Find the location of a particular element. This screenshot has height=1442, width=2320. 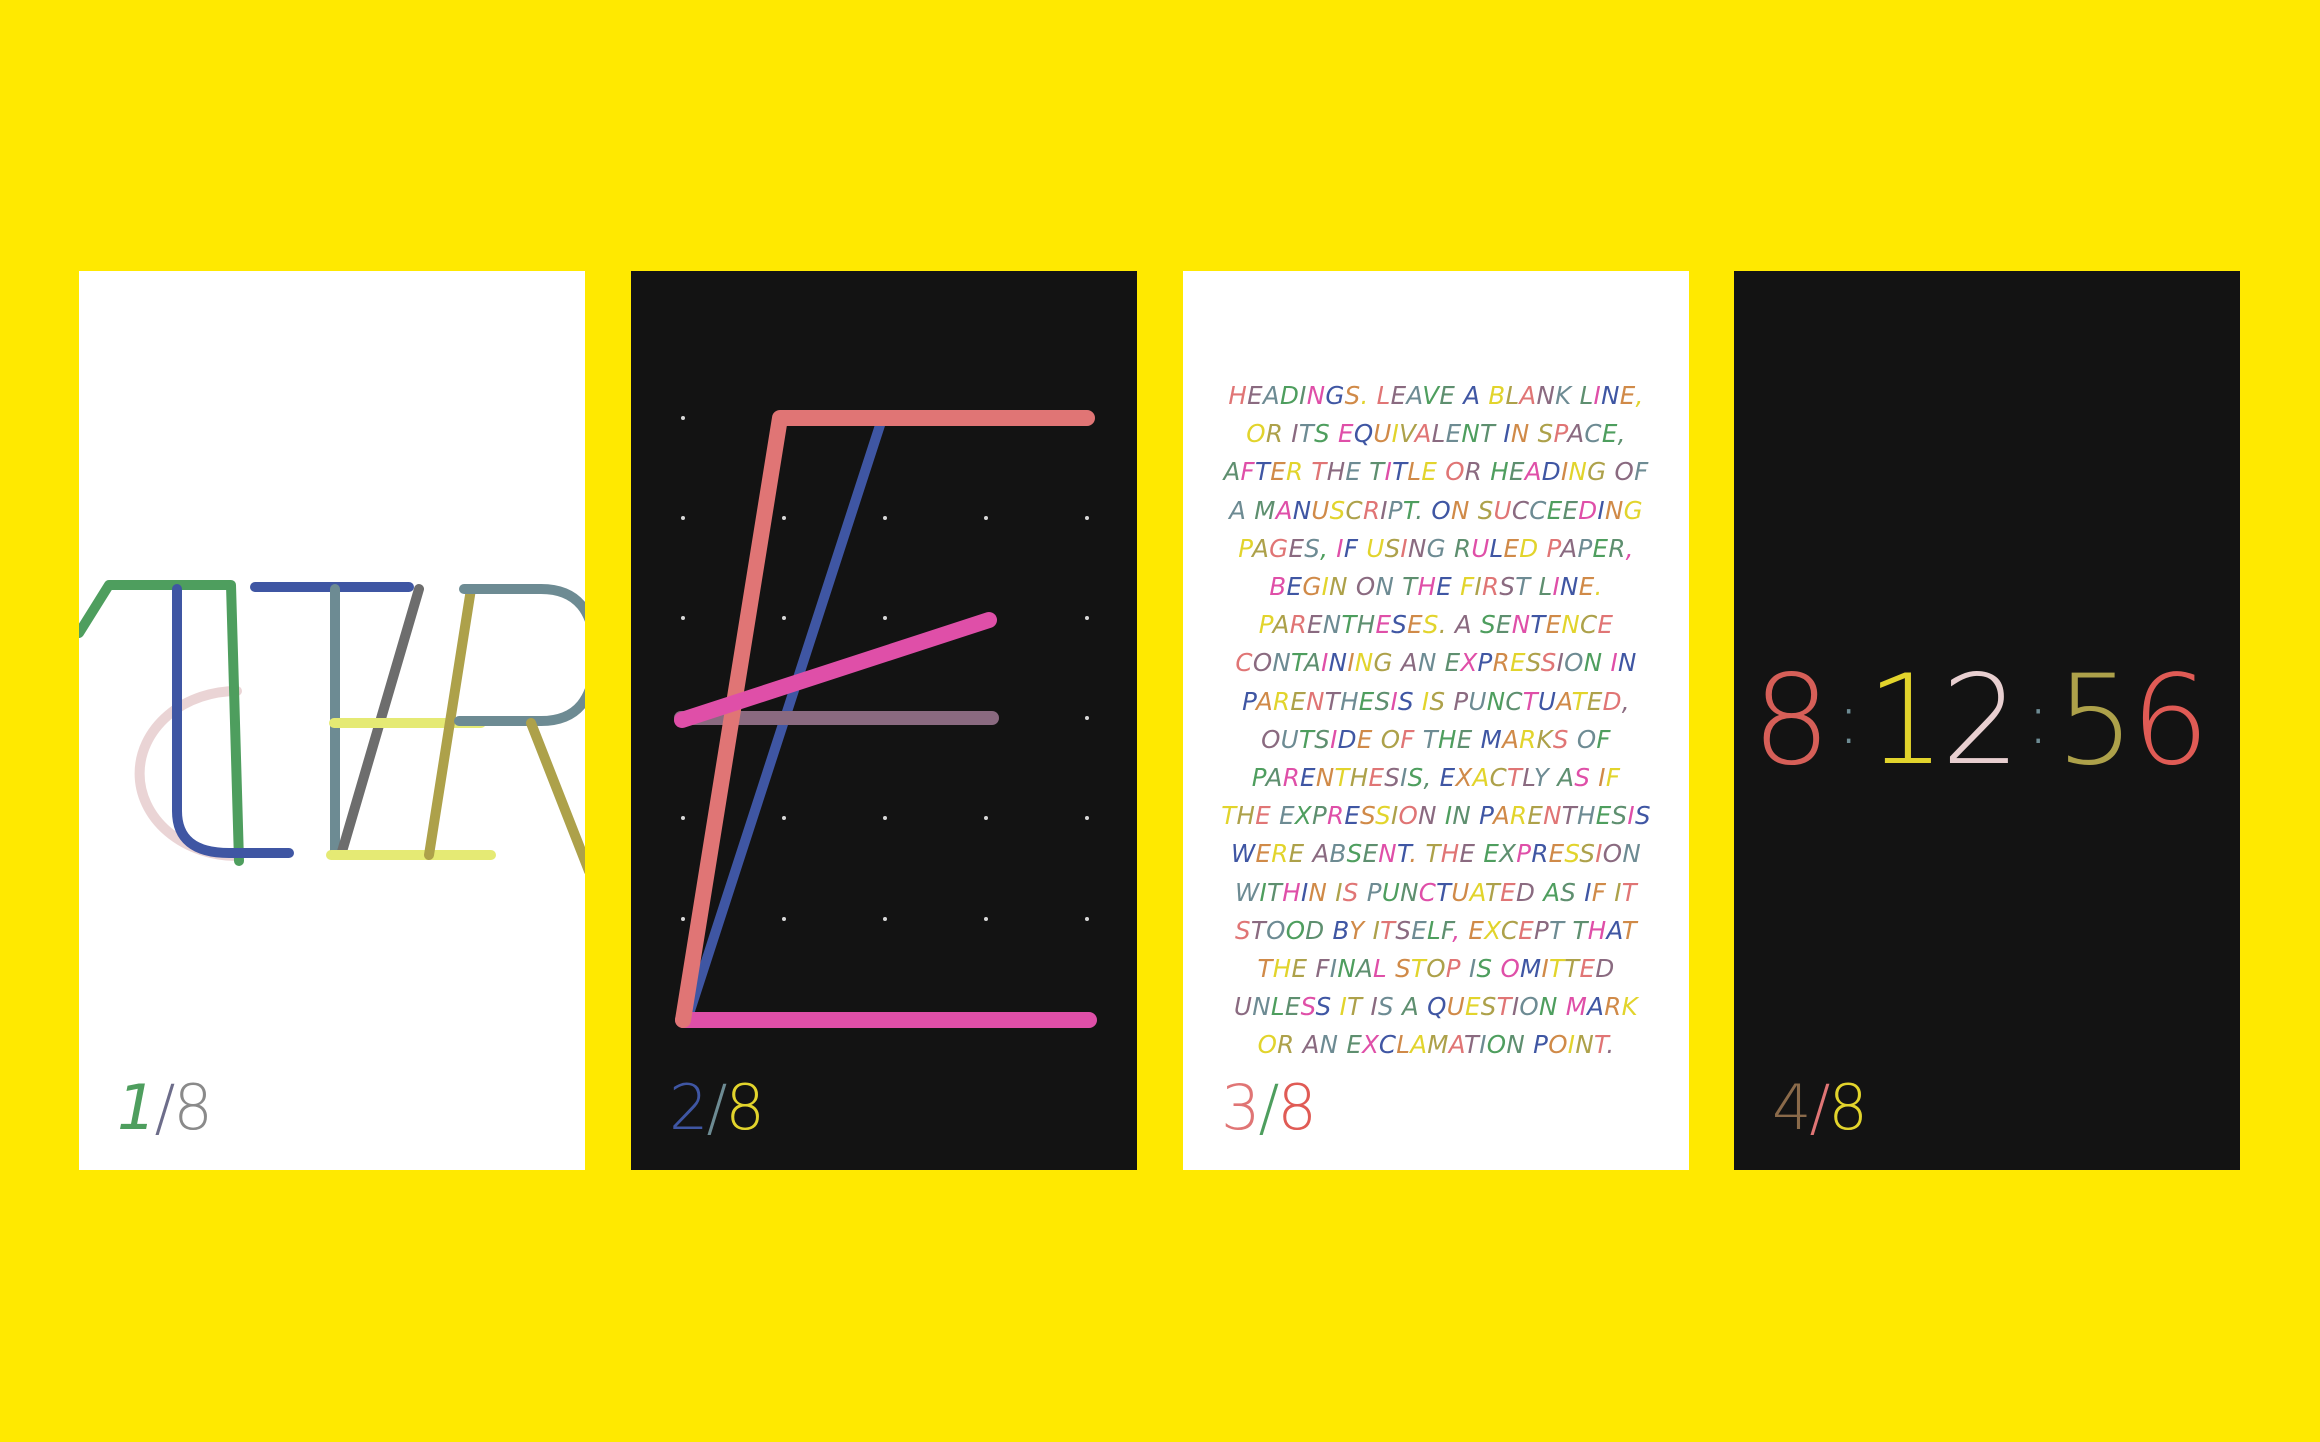

text-line: UNLESS IT IS A QUESTION MARK is located at coordinates (1436, 1007).